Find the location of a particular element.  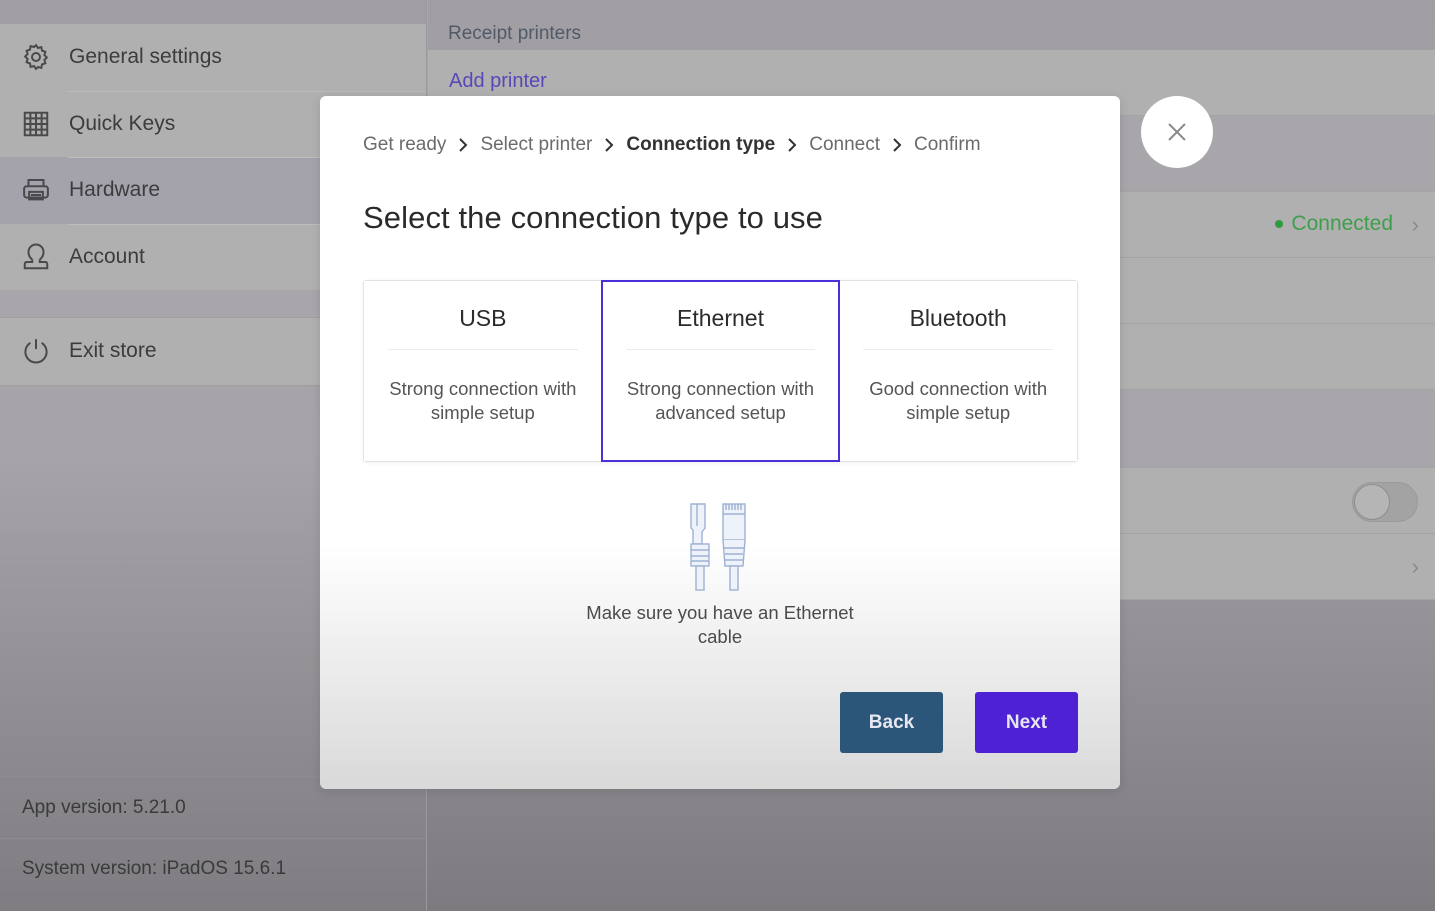

breadcrumb-get-ready: Get ready is located at coordinates (405, 144).